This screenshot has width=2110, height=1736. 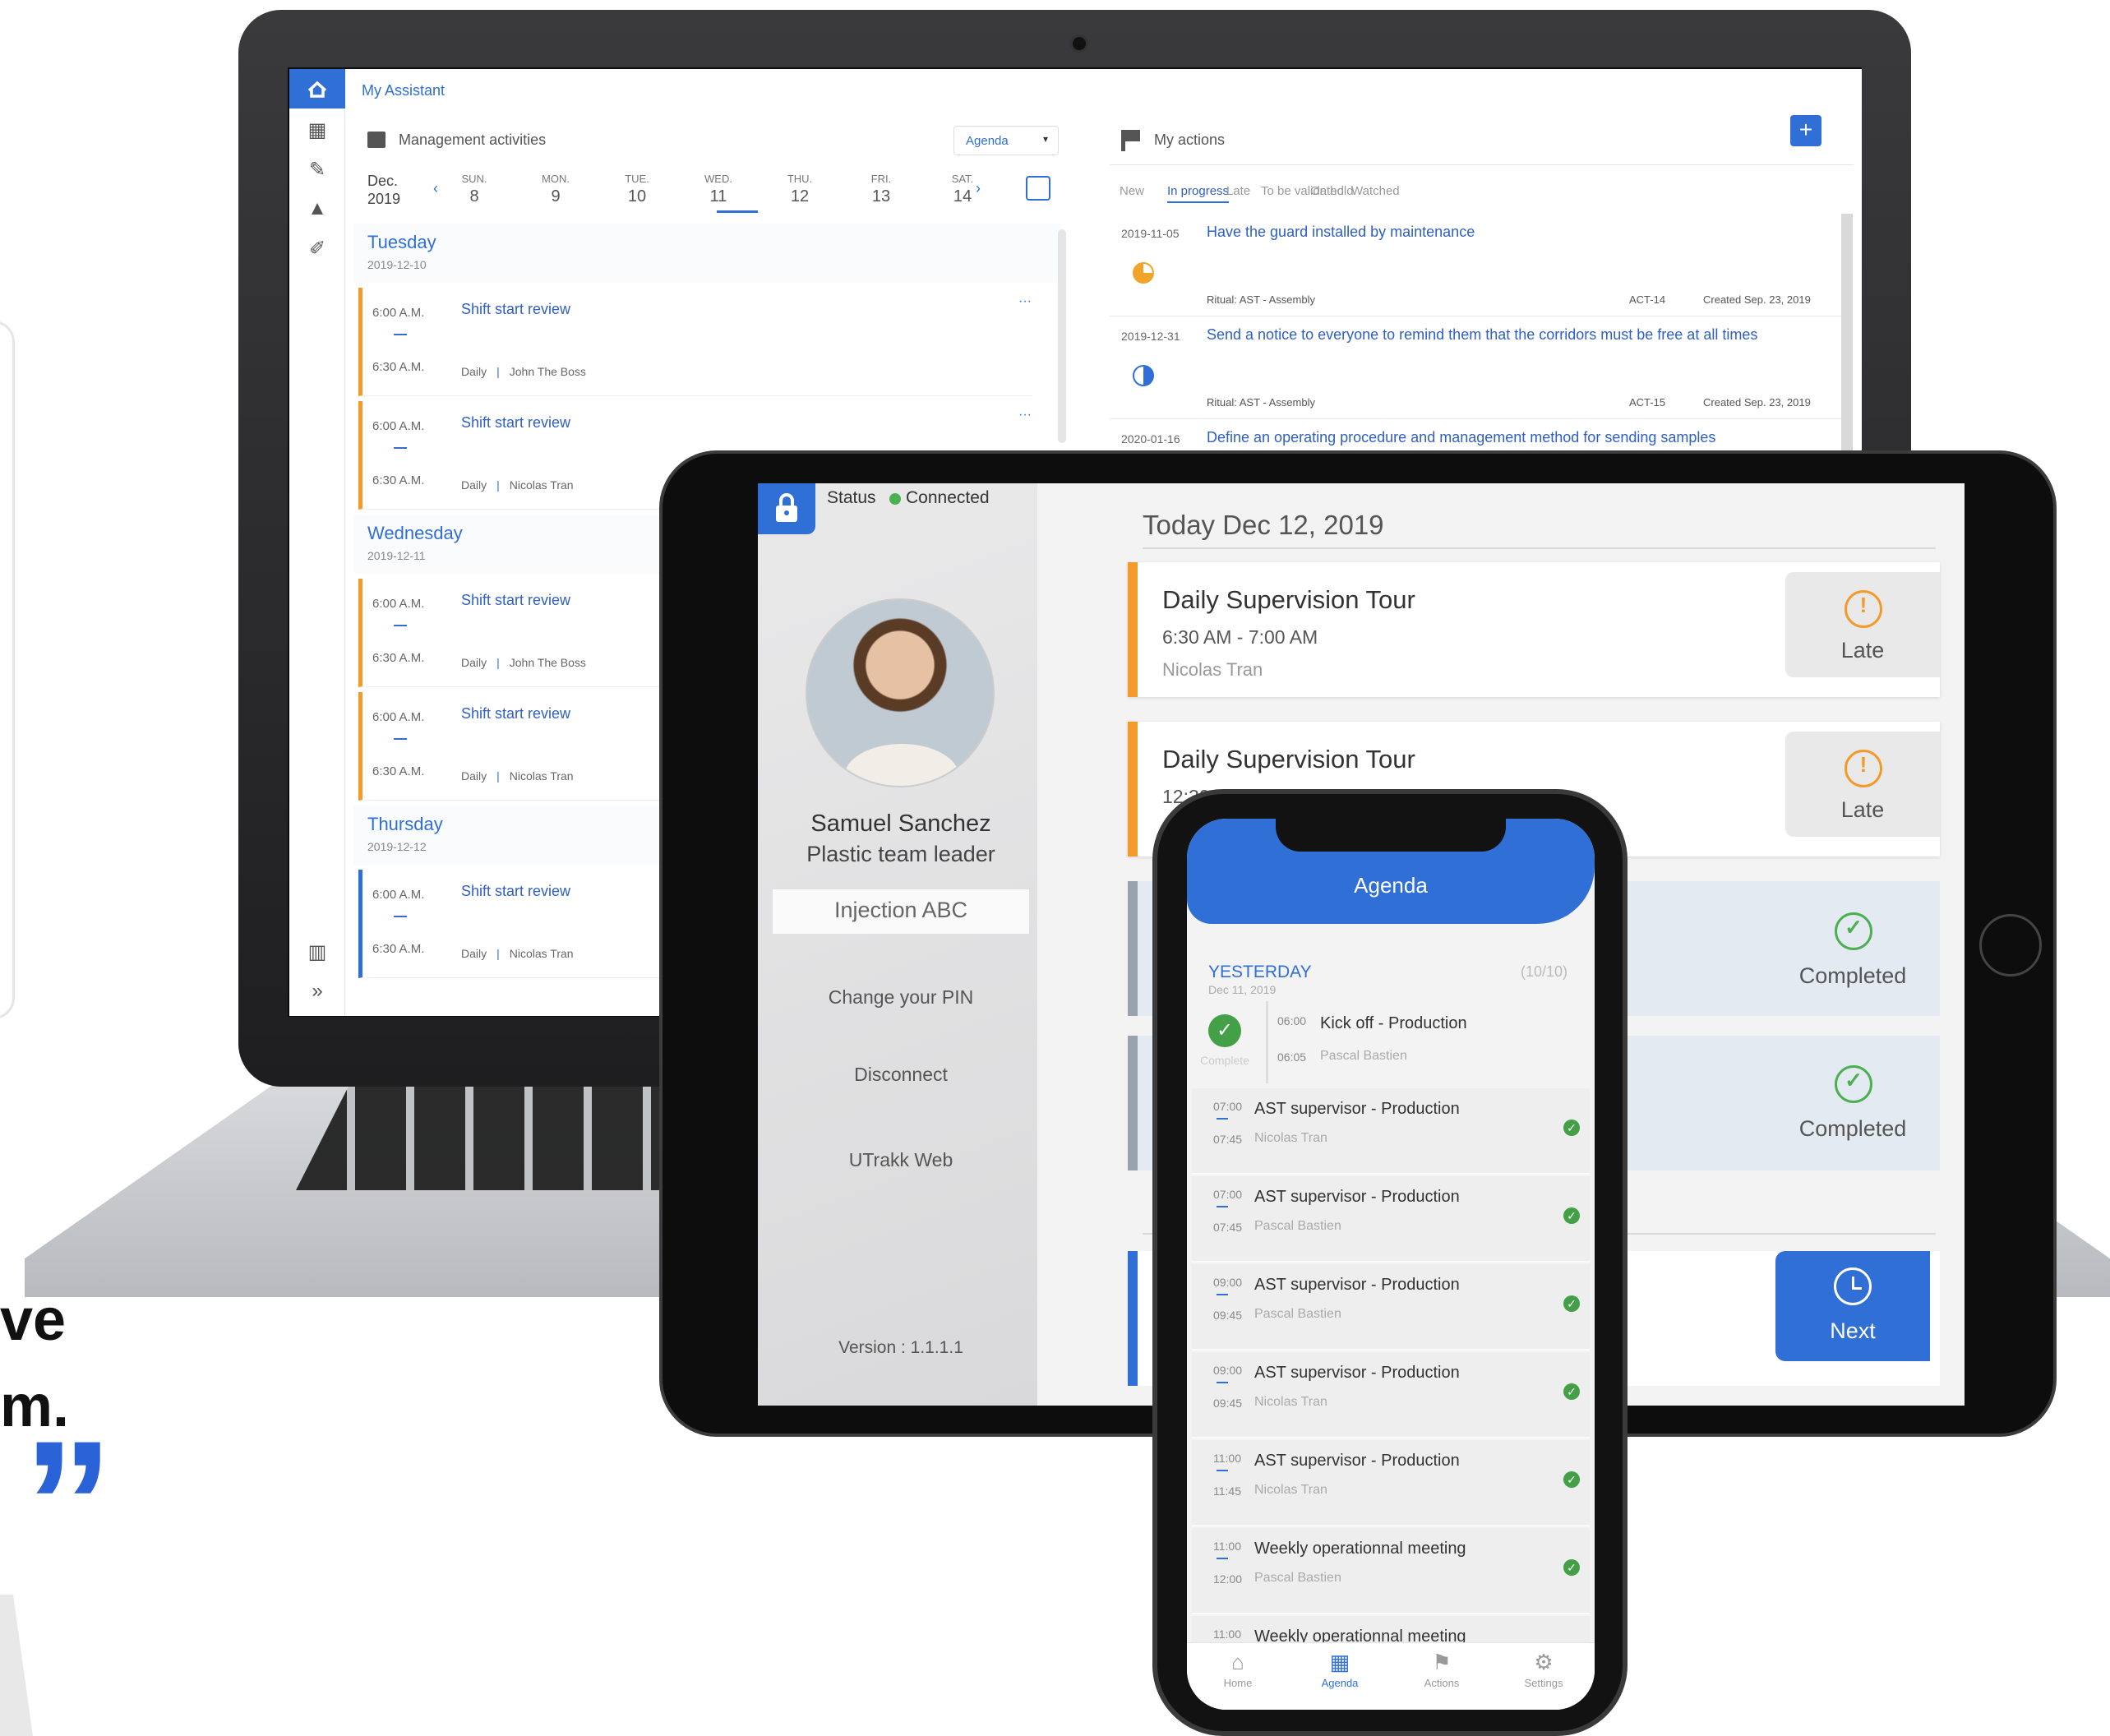 What do you see at coordinates (1442, 1677) in the screenshot?
I see `nav-actions: ⚑ Actions` at bounding box center [1442, 1677].